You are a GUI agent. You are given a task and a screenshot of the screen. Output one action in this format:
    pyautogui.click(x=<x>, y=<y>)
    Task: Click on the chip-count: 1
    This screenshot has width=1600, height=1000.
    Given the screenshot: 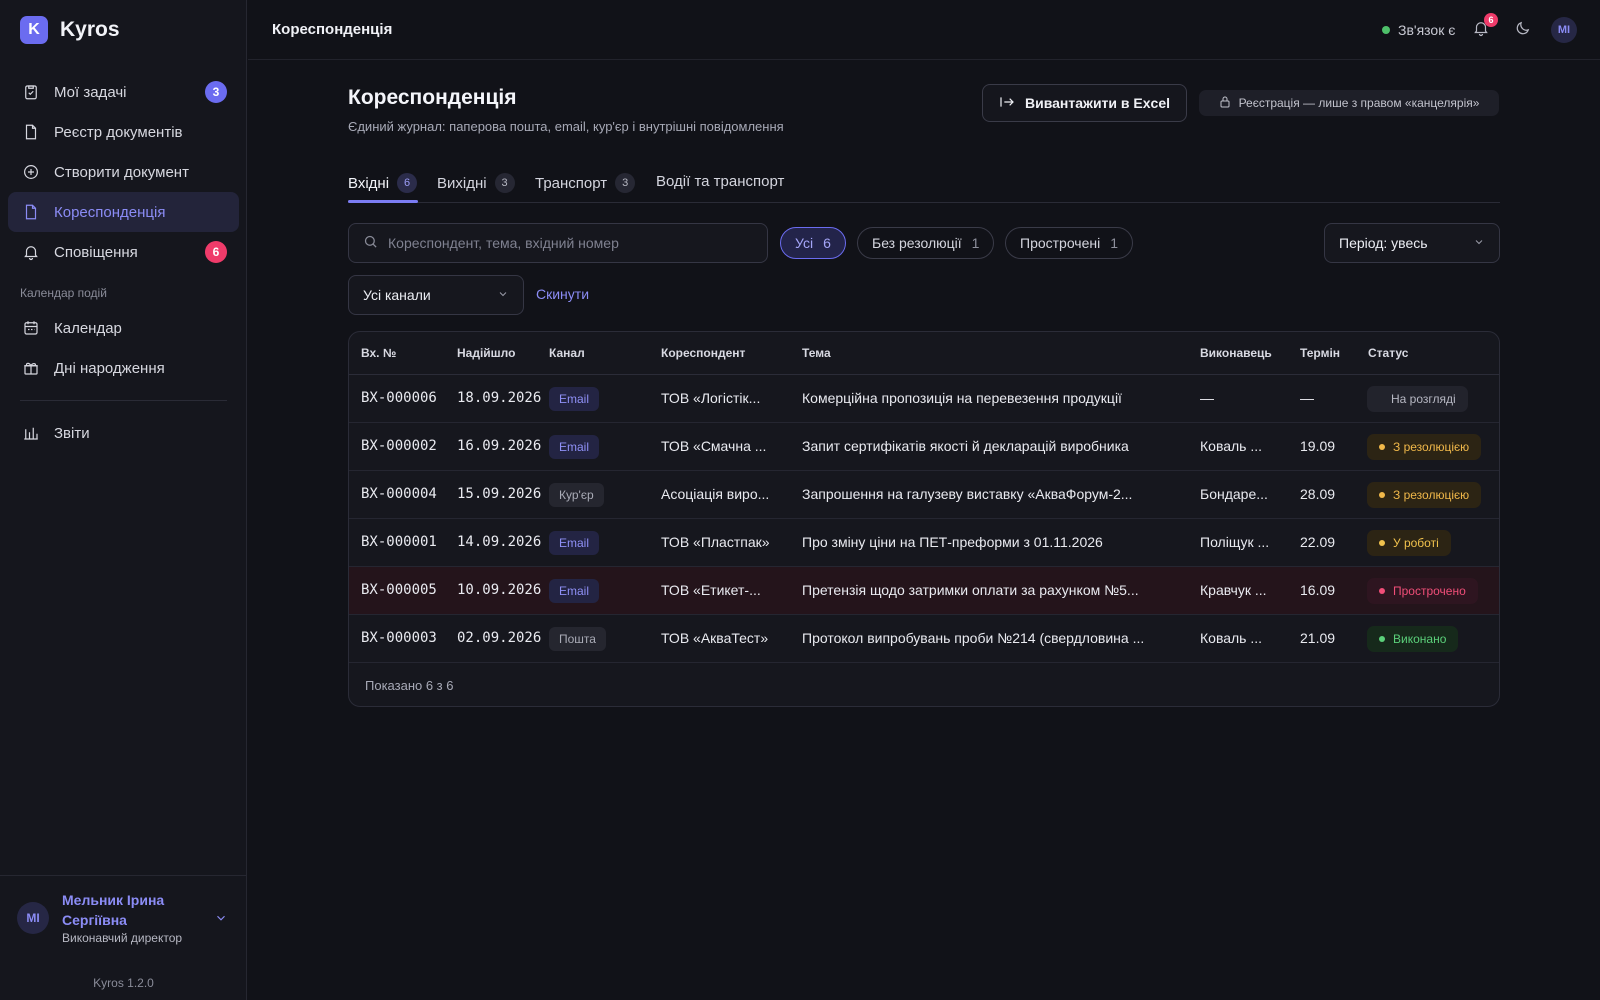 What is the action you would take?
    pyautogui.click(x=1114, y=243)
    